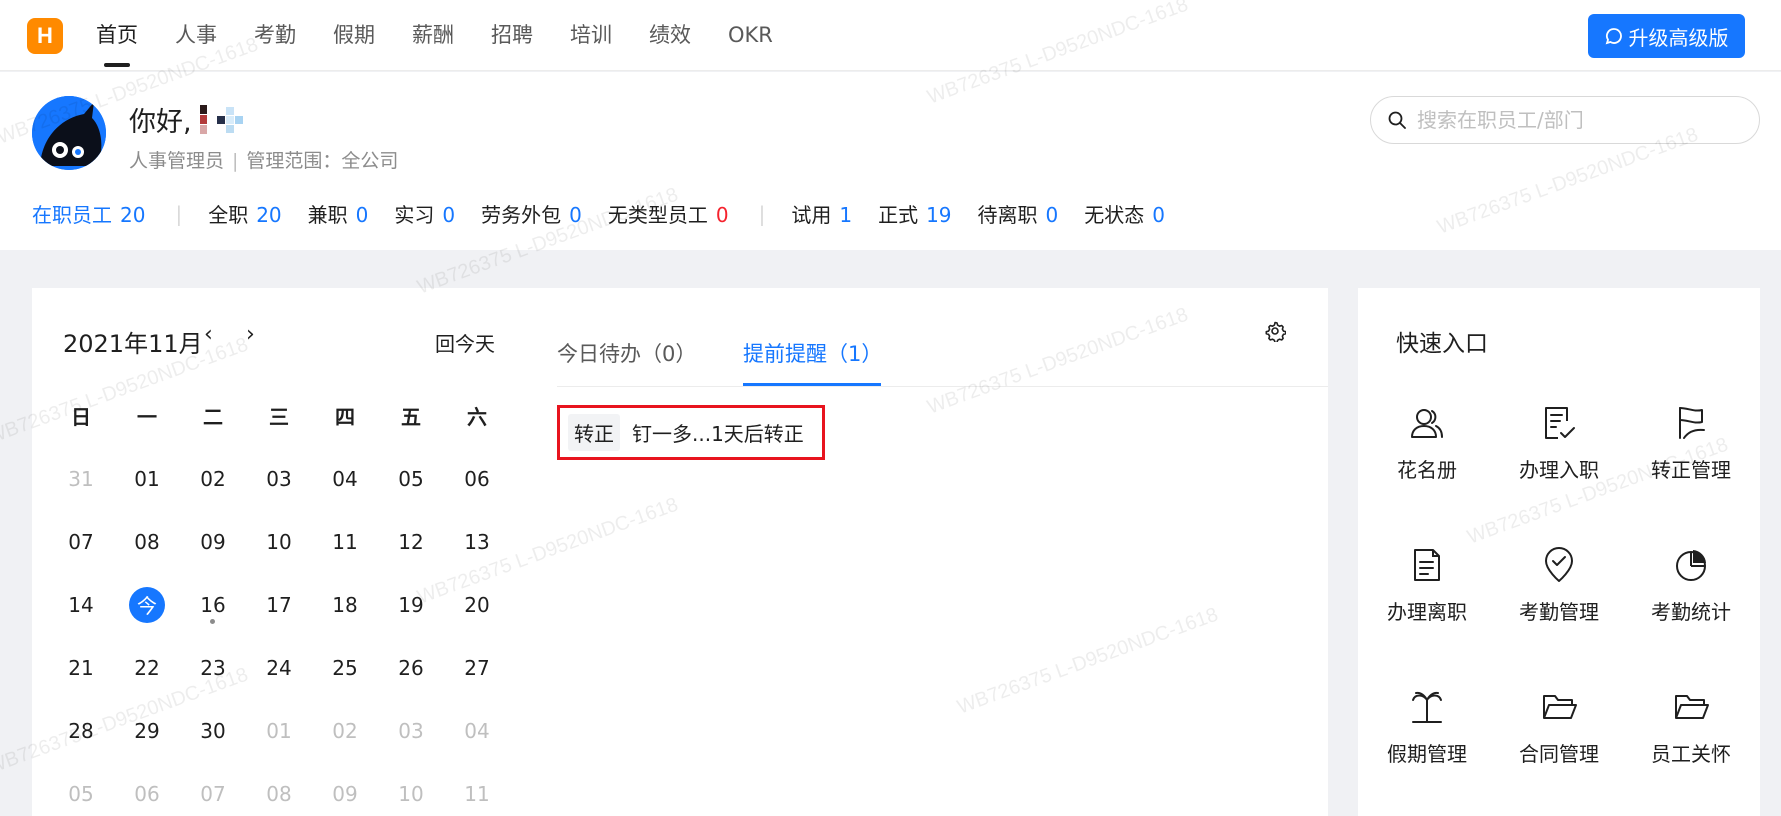 The width and height of the screenshot is (1781, 816). Describe the element at coordinates (1427, 601) in the screenshot. I see `quick-item-offboard: 办理离职` at that location.